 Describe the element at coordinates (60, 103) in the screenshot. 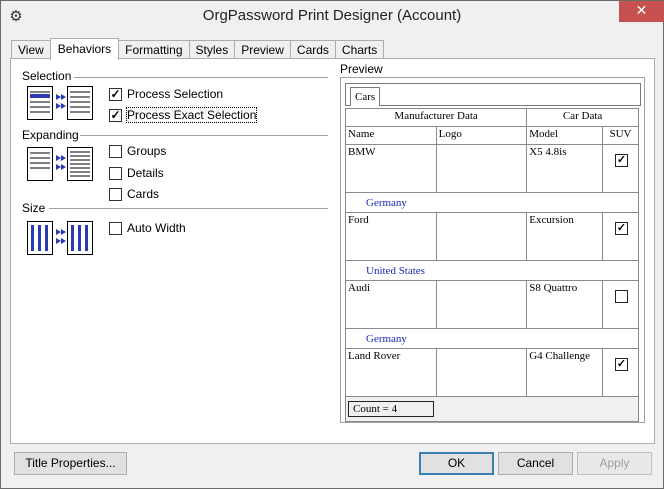

I see `selection-illustration-icon` at that location.